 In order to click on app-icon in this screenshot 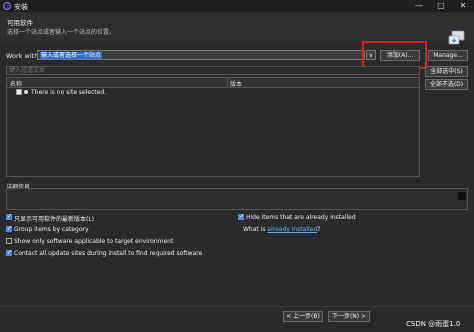, I will do `click(7, 6)`.